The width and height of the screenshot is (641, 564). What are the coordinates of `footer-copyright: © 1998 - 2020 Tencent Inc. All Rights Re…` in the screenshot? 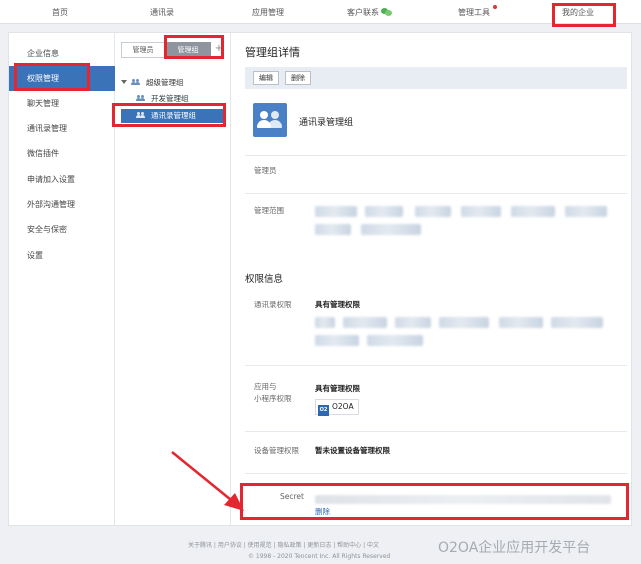 It's located at (319, 556).